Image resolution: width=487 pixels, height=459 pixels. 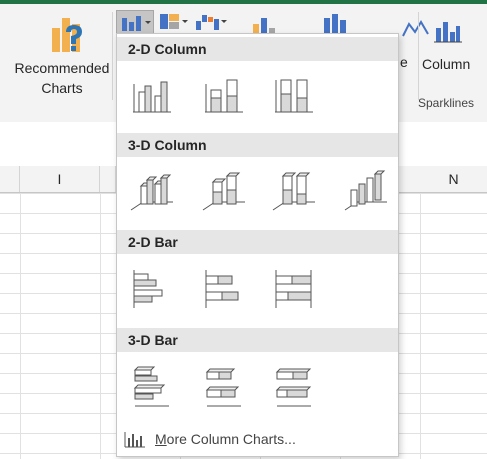 I want to click on section-3d-bar-header: 3-D Bar, so click(x=257, y=340).